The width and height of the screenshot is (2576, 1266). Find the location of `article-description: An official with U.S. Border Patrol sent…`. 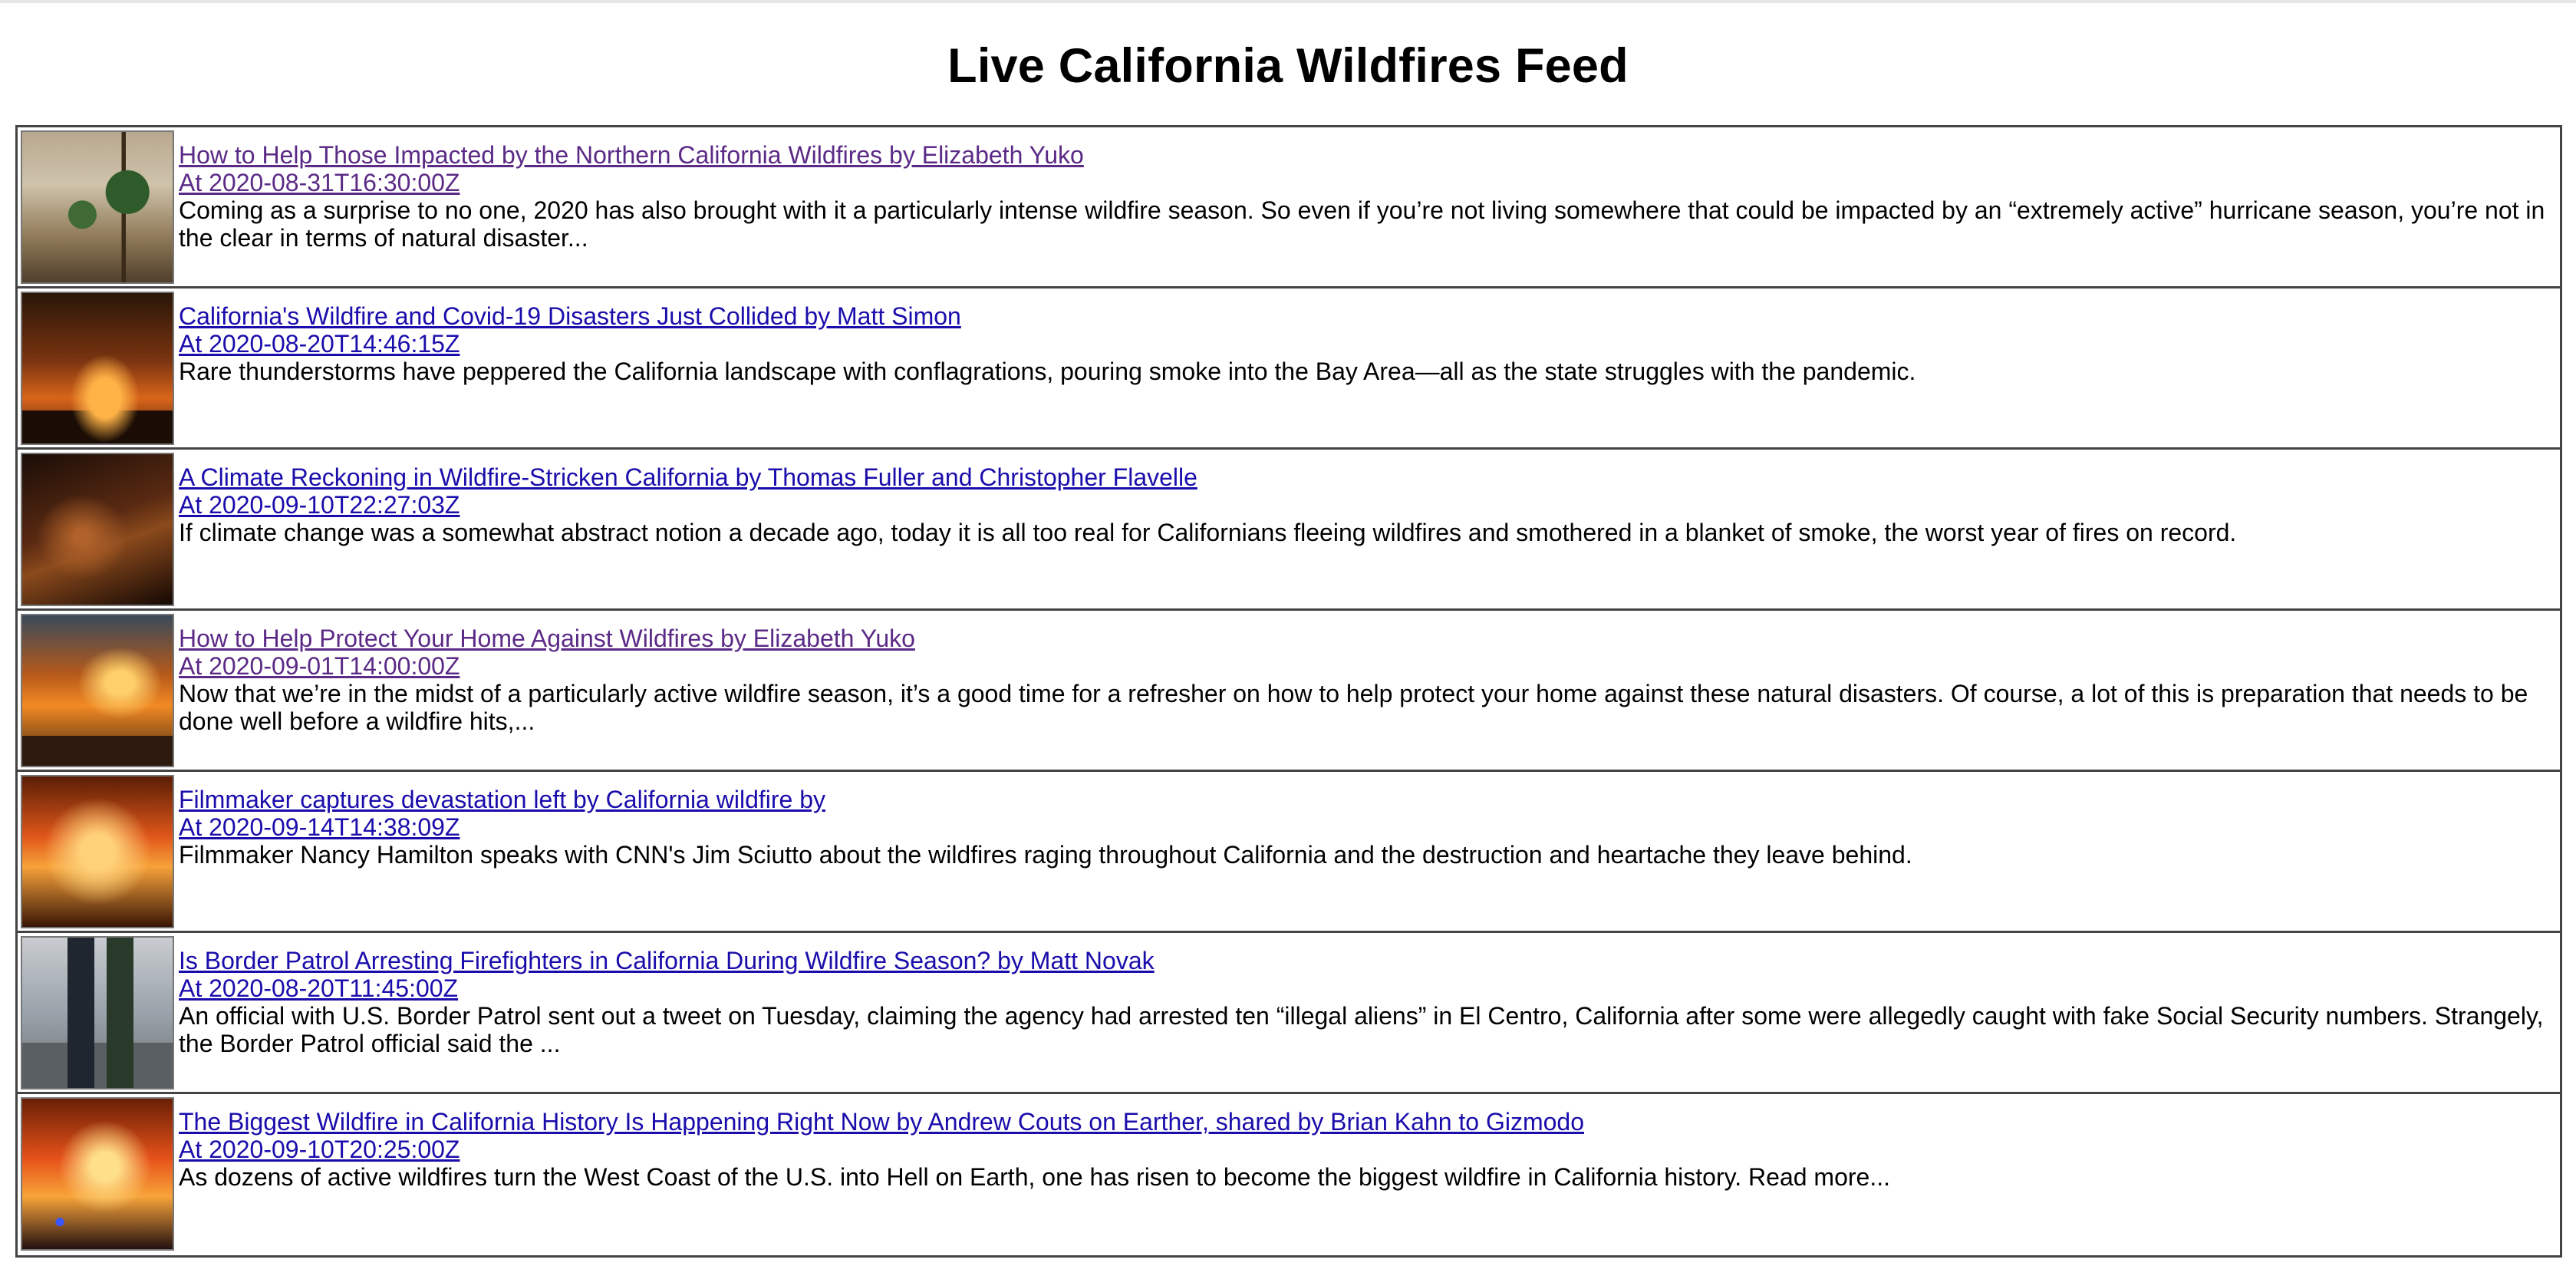

article-description: An official with U.S. Border Patrol sent… is located at coordinates (1361, 1029).